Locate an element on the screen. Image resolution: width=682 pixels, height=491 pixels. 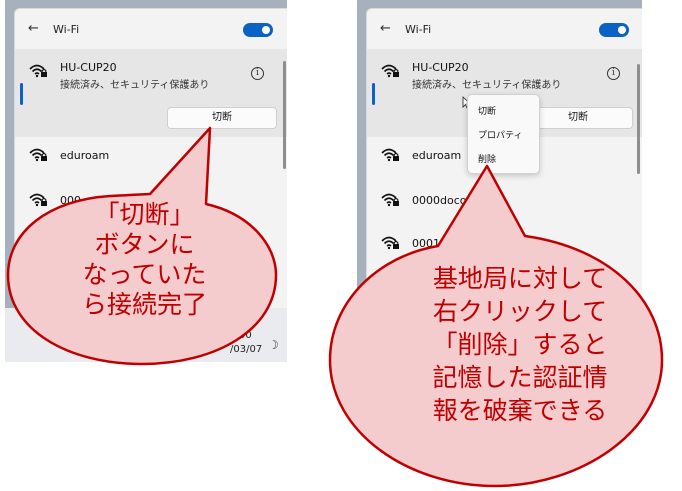
callout-line: ボタンに is located at coordinates (144, 244).